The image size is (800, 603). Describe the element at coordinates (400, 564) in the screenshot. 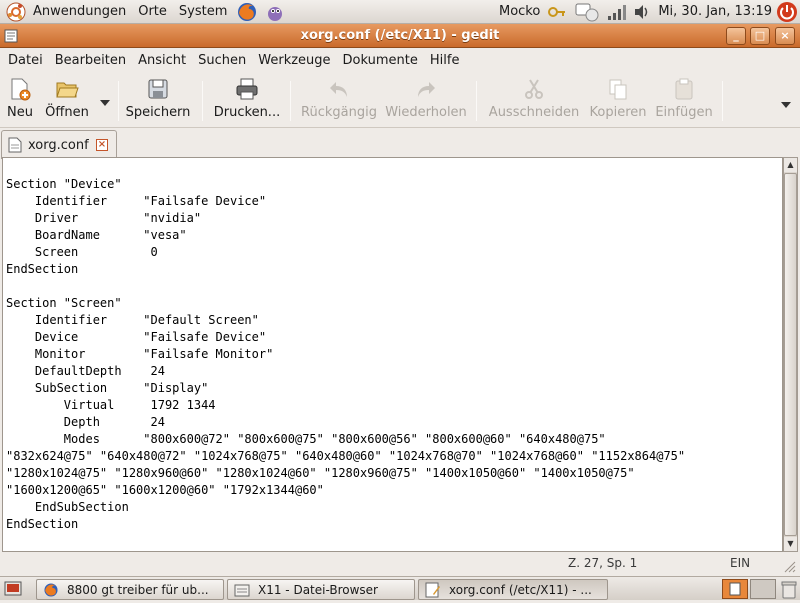

I see `statusbar: Z. 27, Sp. 1 EIN` at that location.